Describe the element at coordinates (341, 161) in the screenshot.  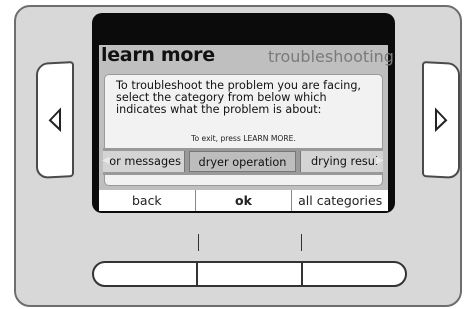
I see `category-item-drying-results: drying resul` at that location.